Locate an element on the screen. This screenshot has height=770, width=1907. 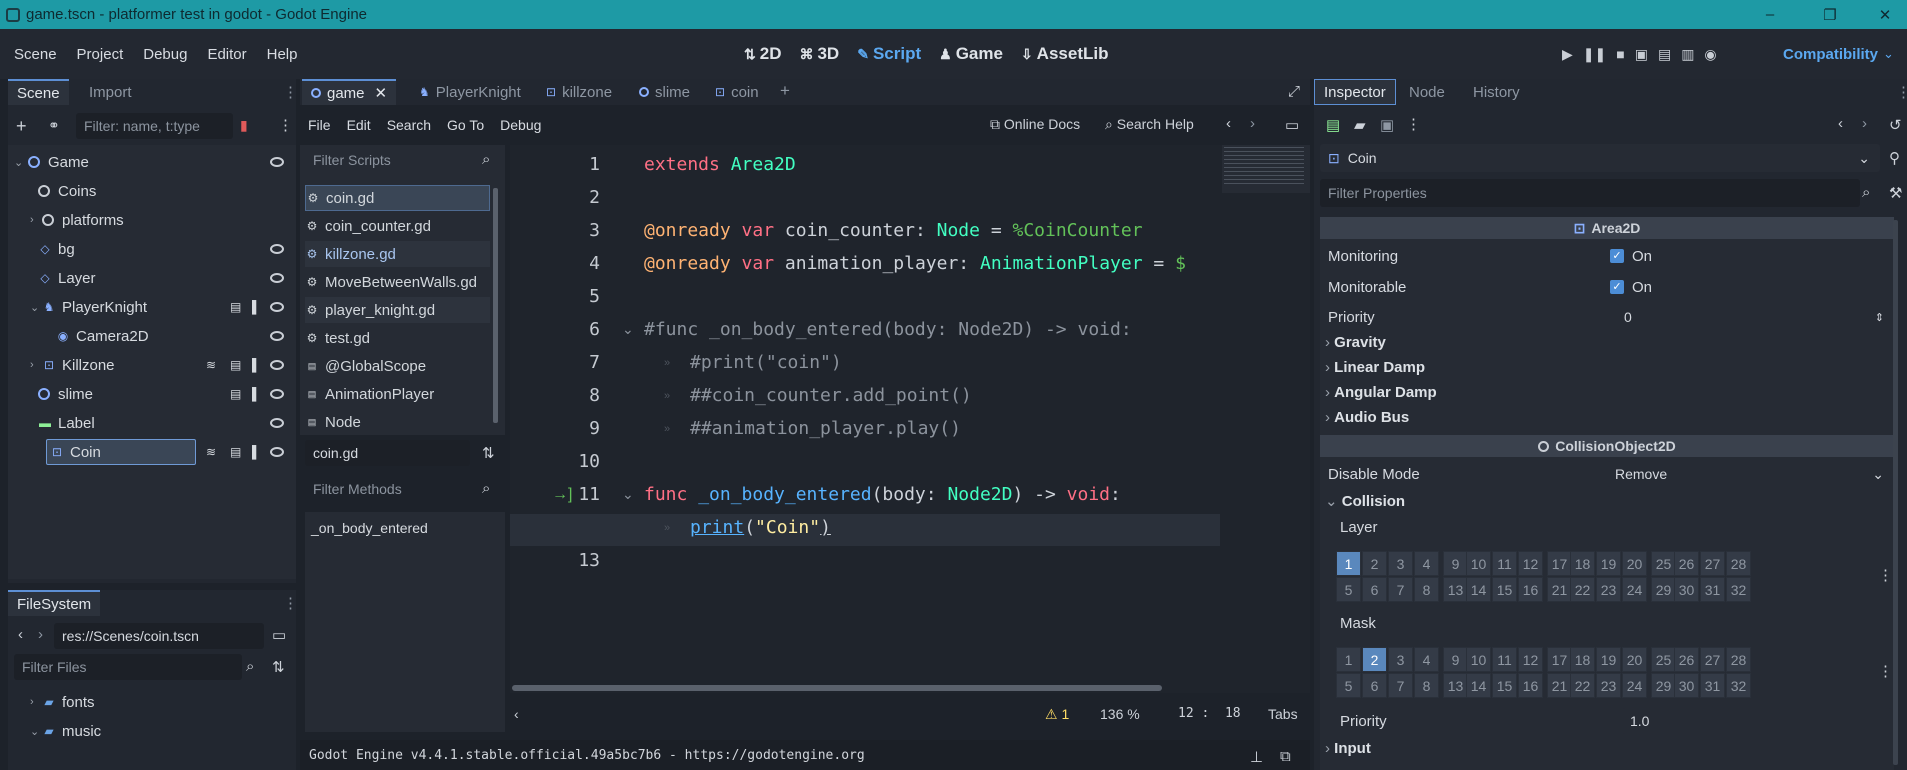
script-item-player-knight: ⚙ player_knight.gd is located at coordinates (397, 310).